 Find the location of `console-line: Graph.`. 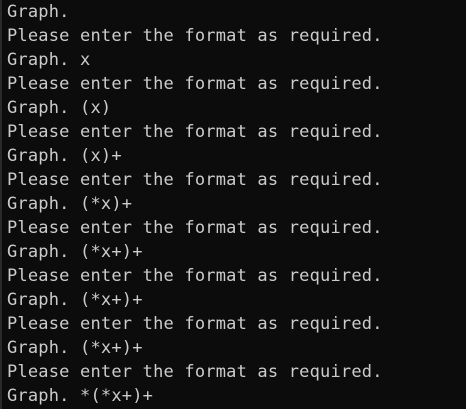

console-line: Graph. is located at coordinates (38, 12).